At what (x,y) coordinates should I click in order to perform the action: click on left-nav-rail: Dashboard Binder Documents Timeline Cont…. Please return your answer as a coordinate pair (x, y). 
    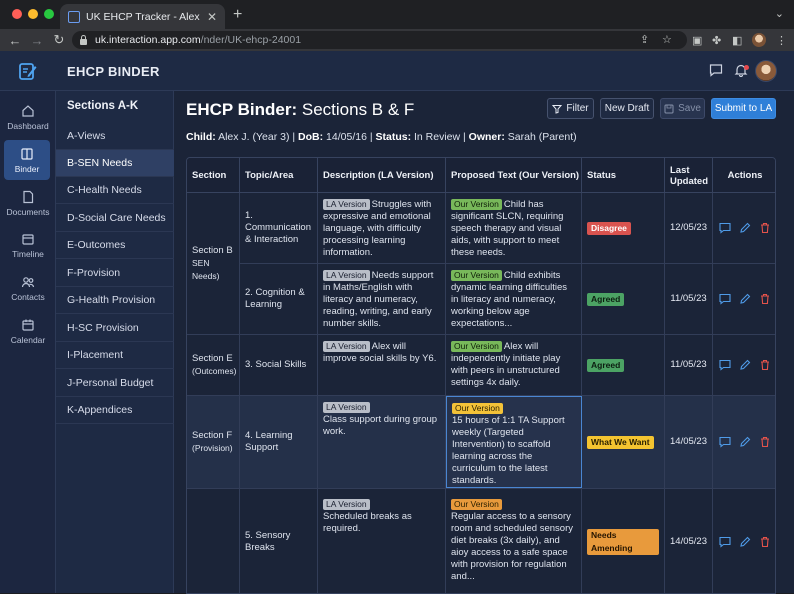
    Looking at the image, I should click on (28, 342).